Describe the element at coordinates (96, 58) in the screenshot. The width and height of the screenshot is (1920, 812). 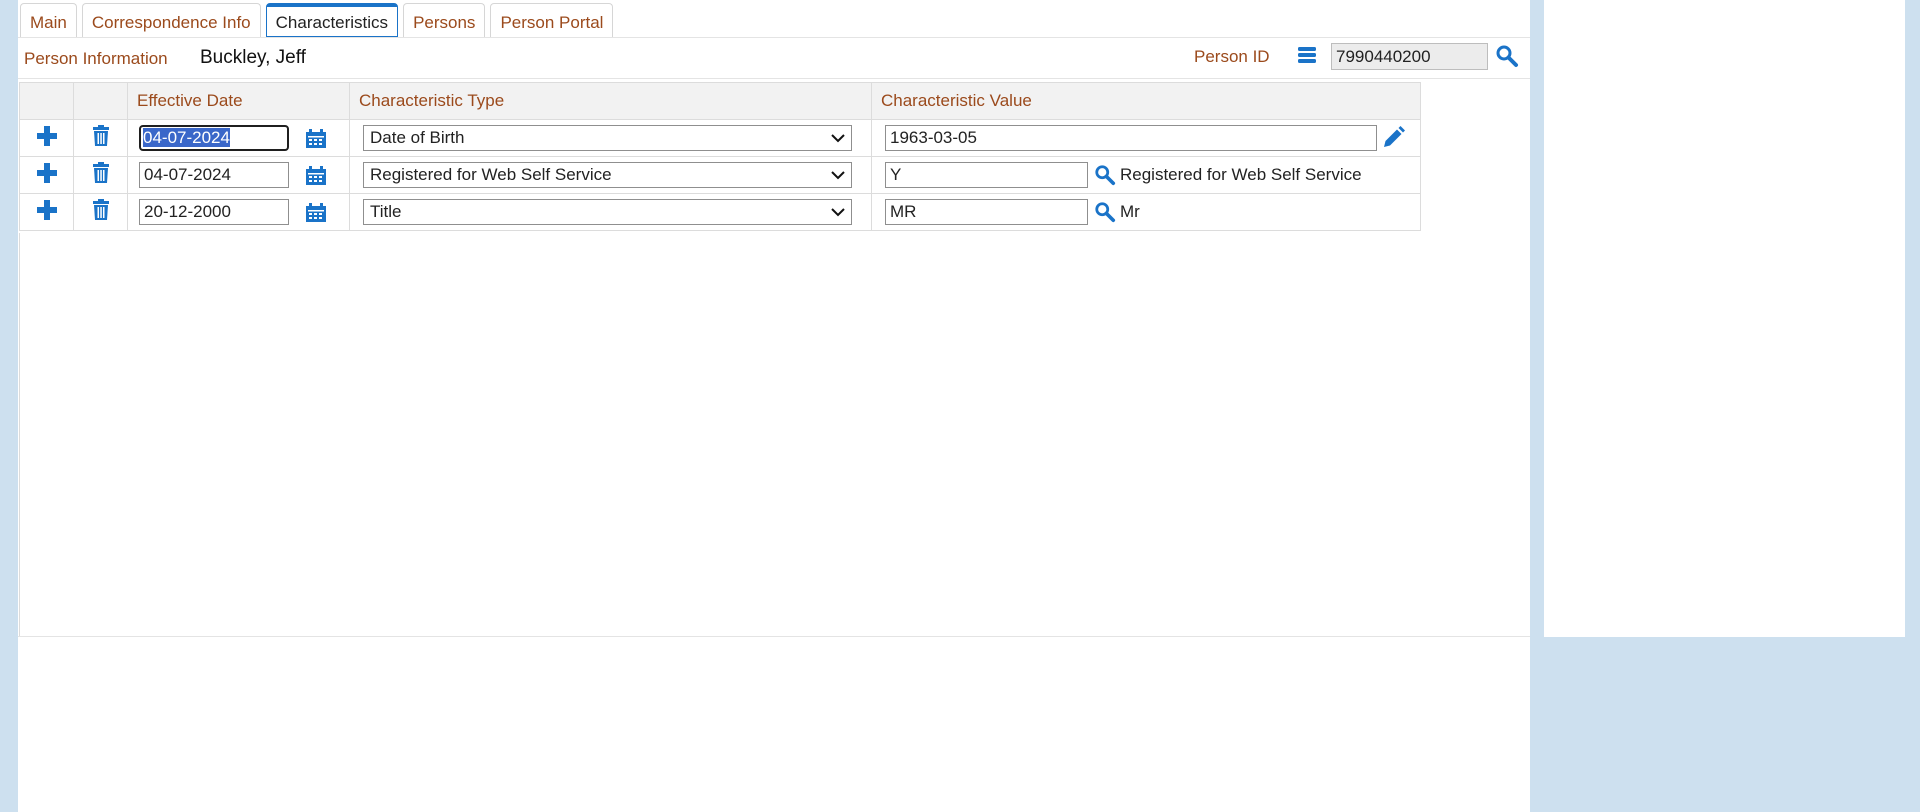
I see `person-info-label: Person Information` at that location.